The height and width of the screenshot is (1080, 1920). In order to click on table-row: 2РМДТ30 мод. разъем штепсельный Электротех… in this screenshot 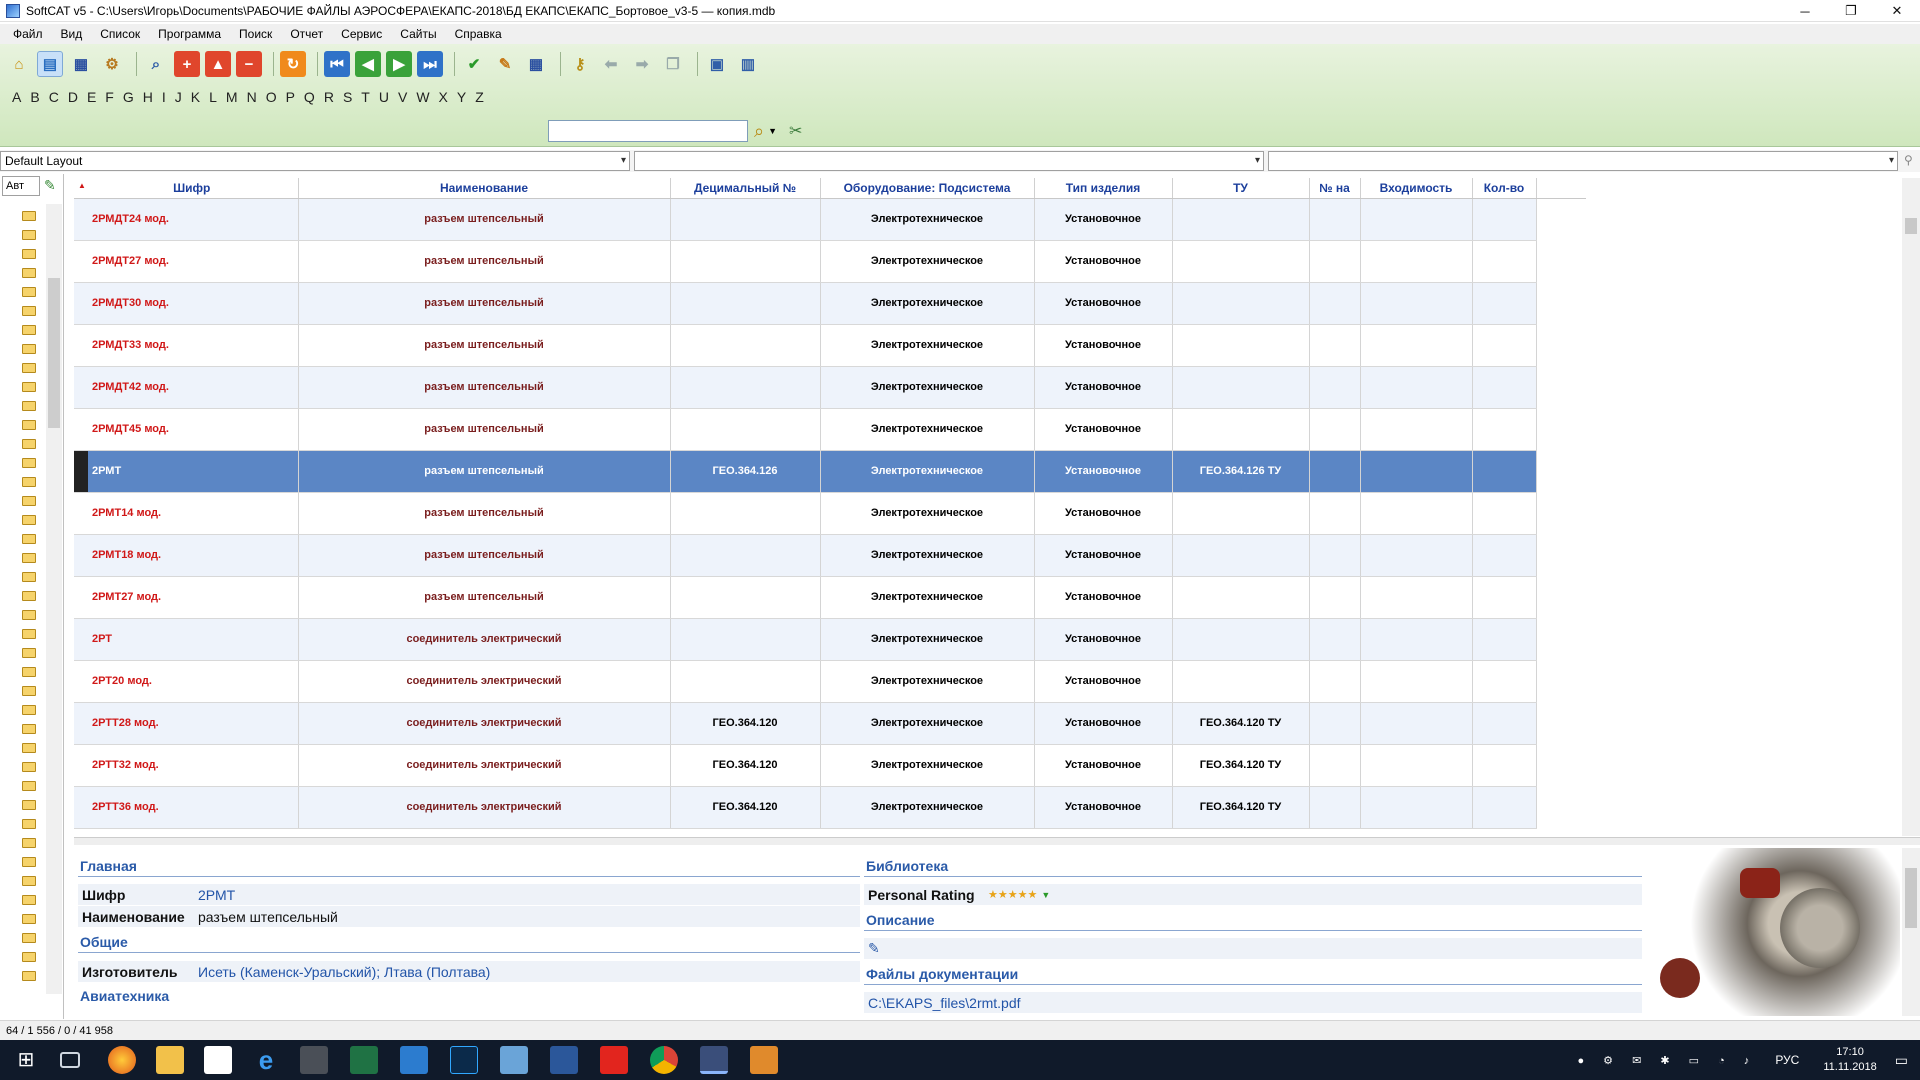, I will do `click(830, 303)`.